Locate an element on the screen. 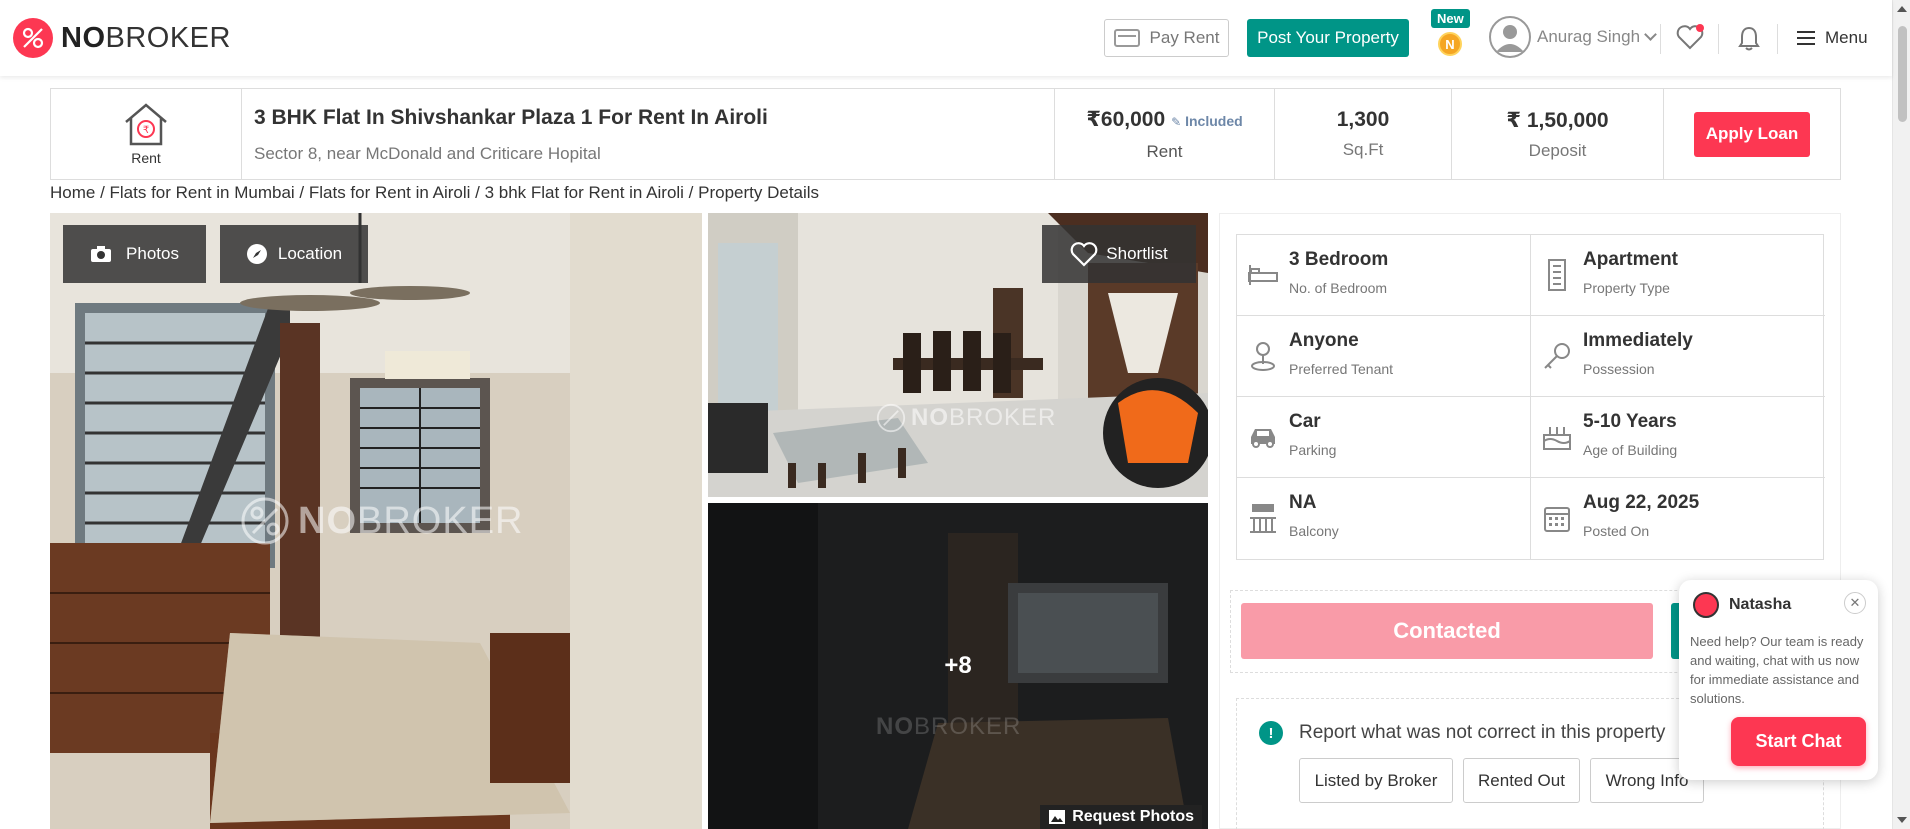  nobroker-logo: NOBROKER is located at coordinates (122, 38).